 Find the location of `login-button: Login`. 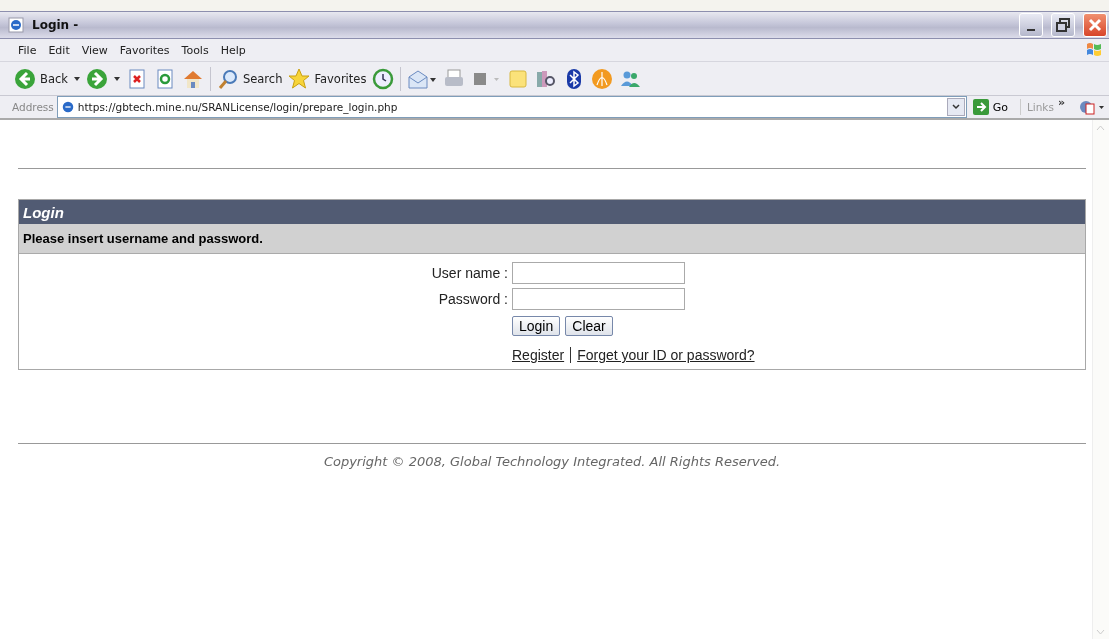

login-button: Login is located at coordinates (536, 326).